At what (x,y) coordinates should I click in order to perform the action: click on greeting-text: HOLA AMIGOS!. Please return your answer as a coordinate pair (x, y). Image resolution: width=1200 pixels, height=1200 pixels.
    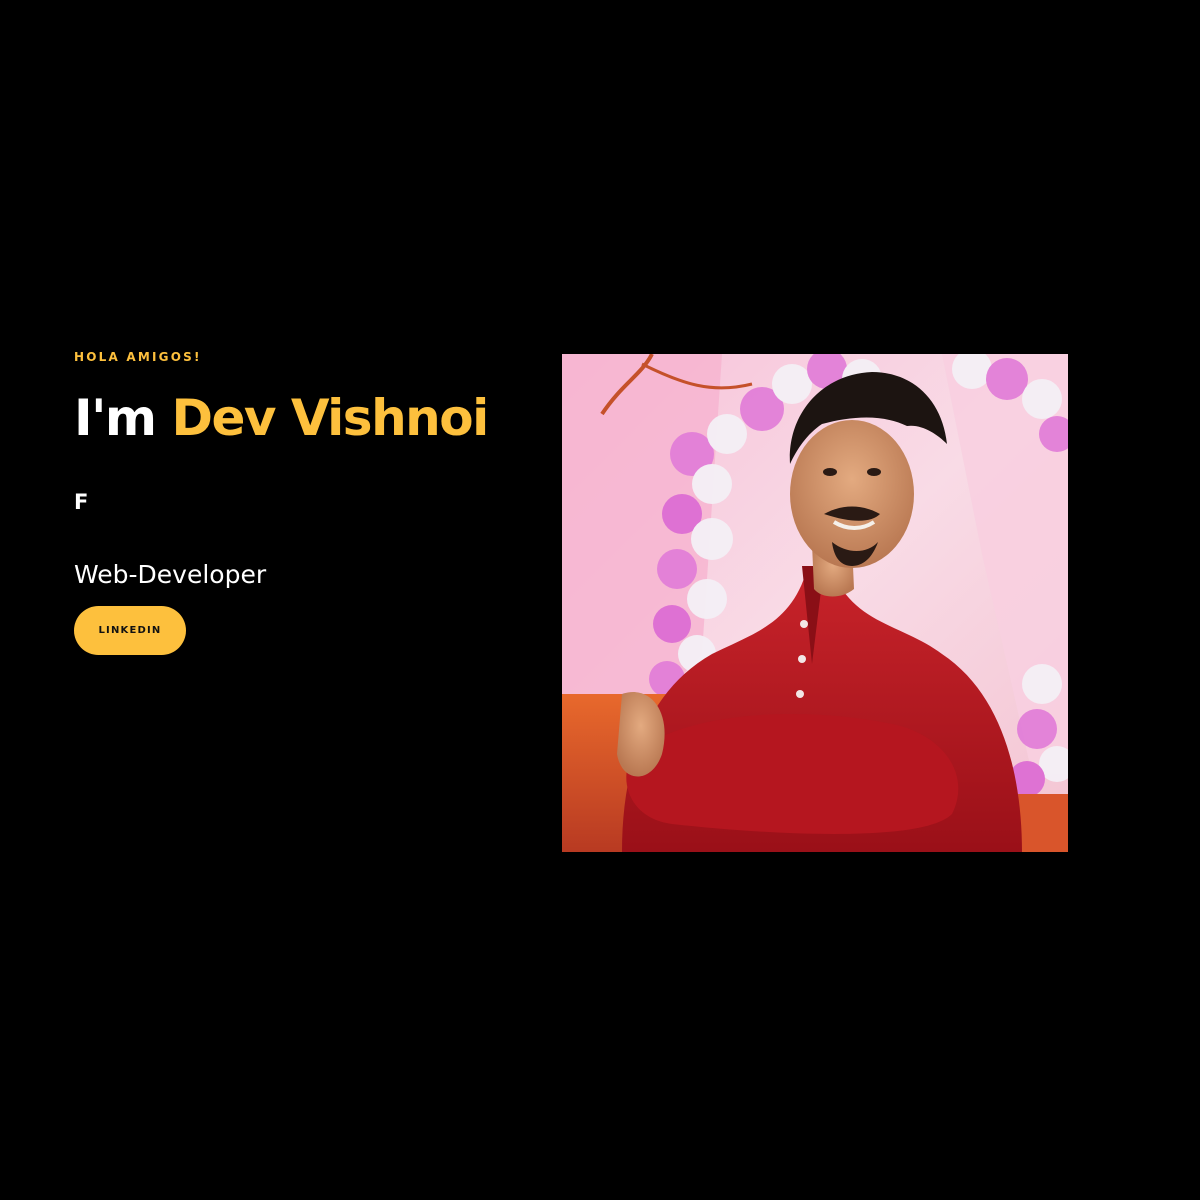
    Looking at the image, I should click on (138, 357).